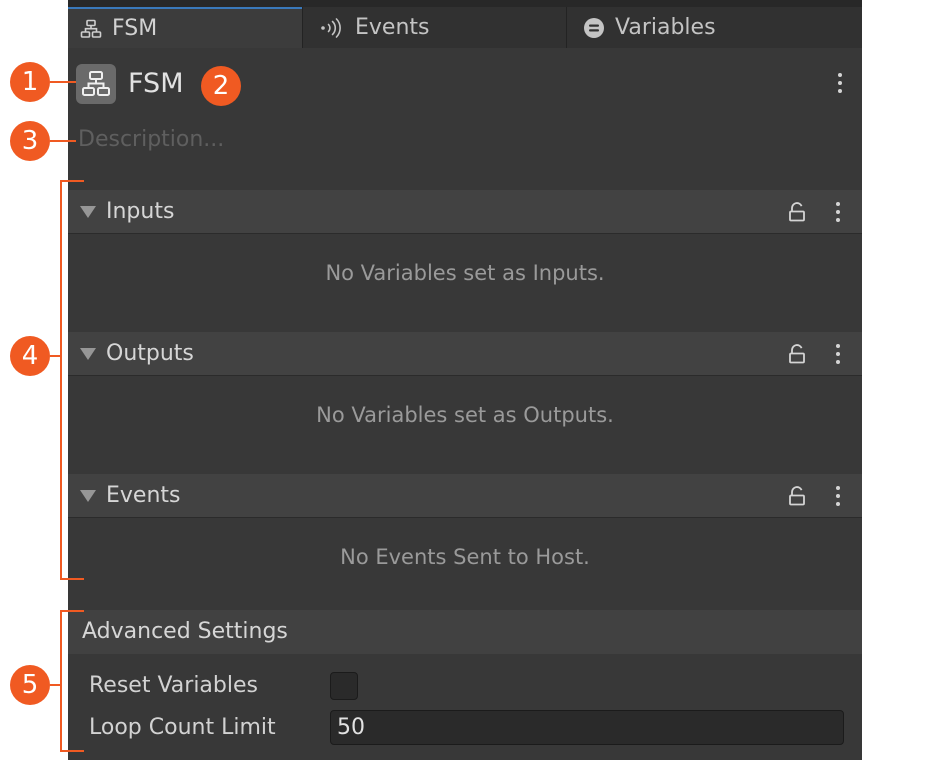 This screenshot has width=950, height=760. I want to click on reset-variables-checkbox, so click(344, 686).